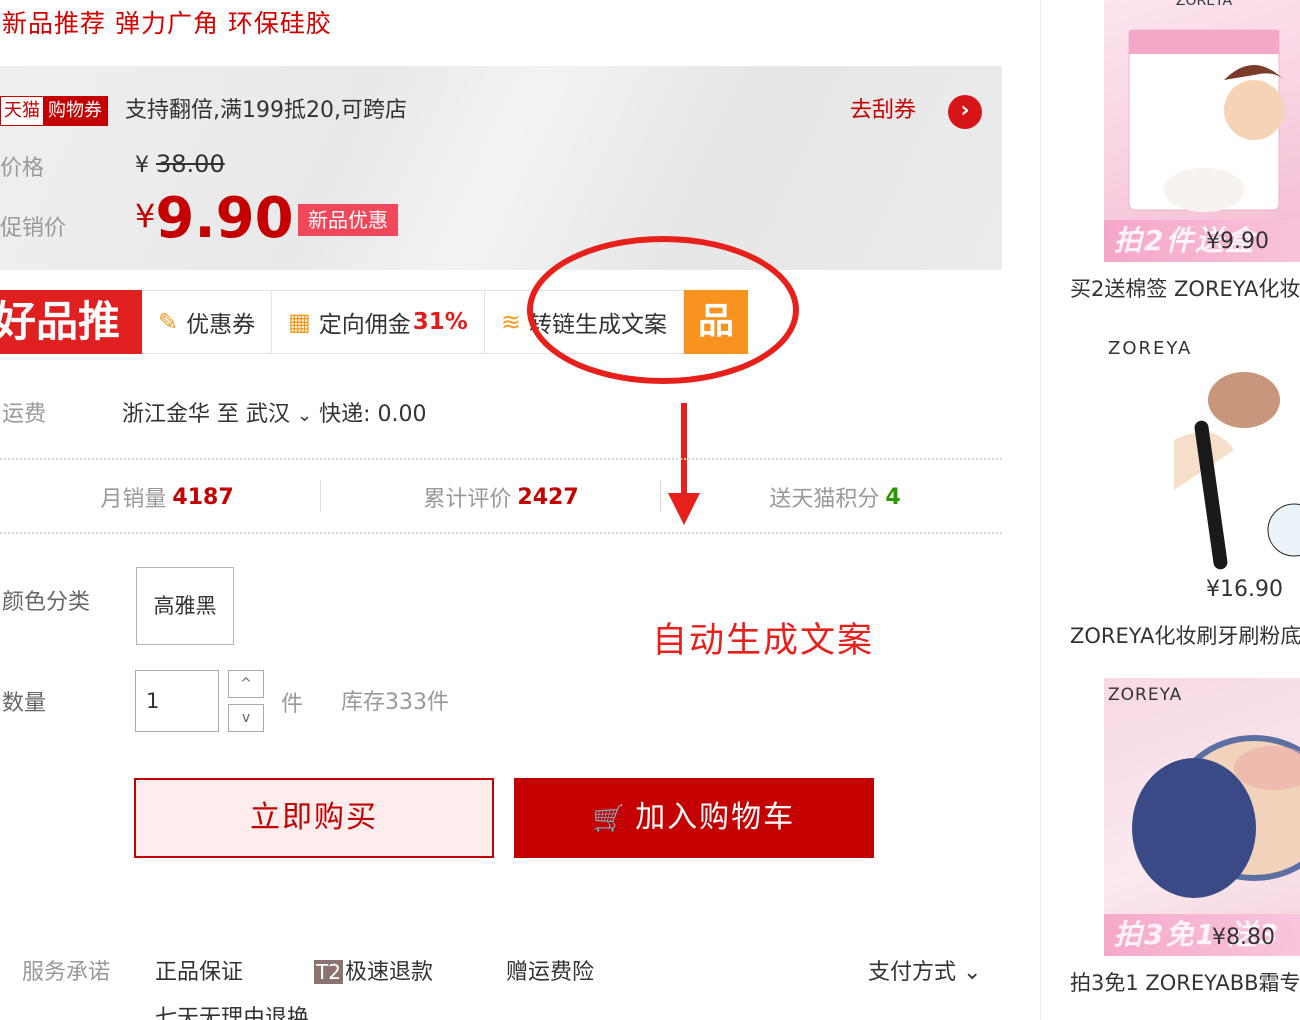 The height and width of the screenshot is (1020, 1300). I want to click on fast-refund-label: 极速退款, so click(388, 972).